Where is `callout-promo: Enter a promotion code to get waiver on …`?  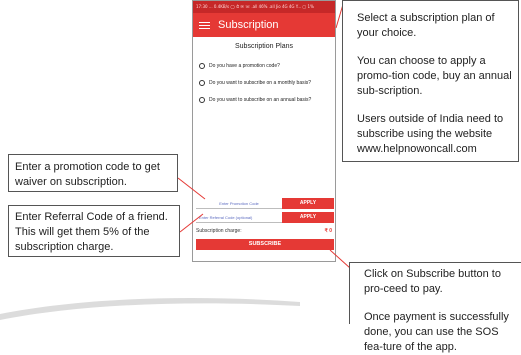 callout-promo: Enter a promotion code to get waiver on … is located at coordinates (93, 173).